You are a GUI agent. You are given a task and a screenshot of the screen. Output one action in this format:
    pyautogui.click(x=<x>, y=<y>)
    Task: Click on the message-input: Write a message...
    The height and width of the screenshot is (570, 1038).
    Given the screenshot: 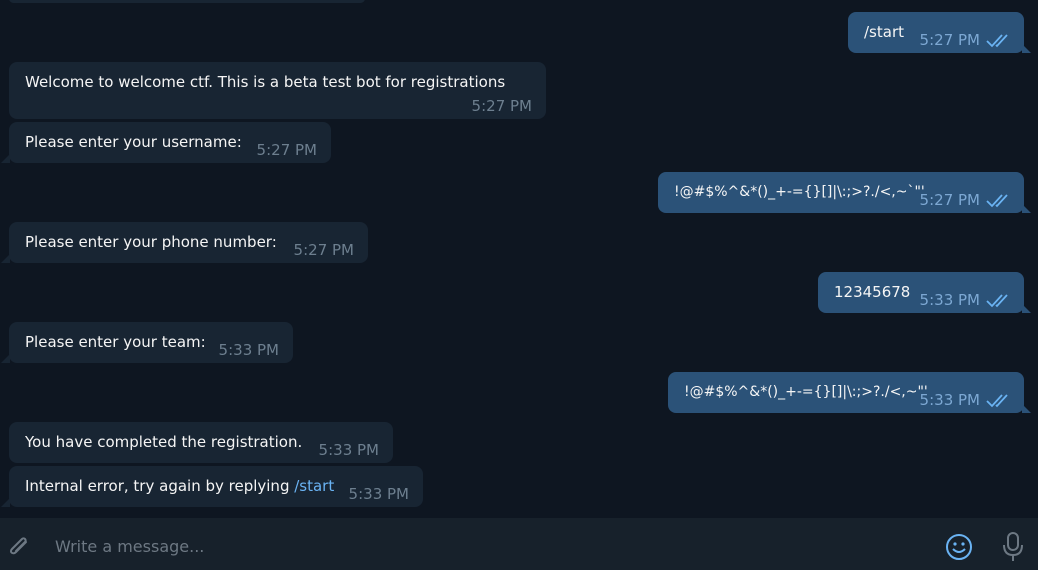 What is the action you would take?
    pyautogui.click(x=129, y=547)
    